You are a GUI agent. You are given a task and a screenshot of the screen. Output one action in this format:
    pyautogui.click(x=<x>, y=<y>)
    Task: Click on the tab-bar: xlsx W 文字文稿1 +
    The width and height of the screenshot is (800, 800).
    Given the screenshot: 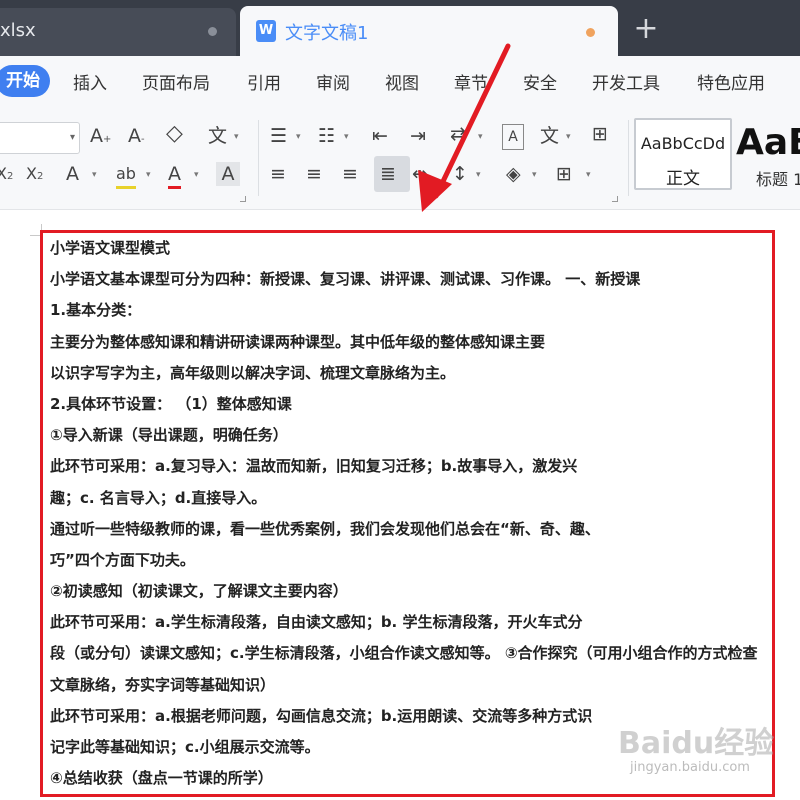 What is the action you would take?
    pyautogui.click(x=400, y=28)
    